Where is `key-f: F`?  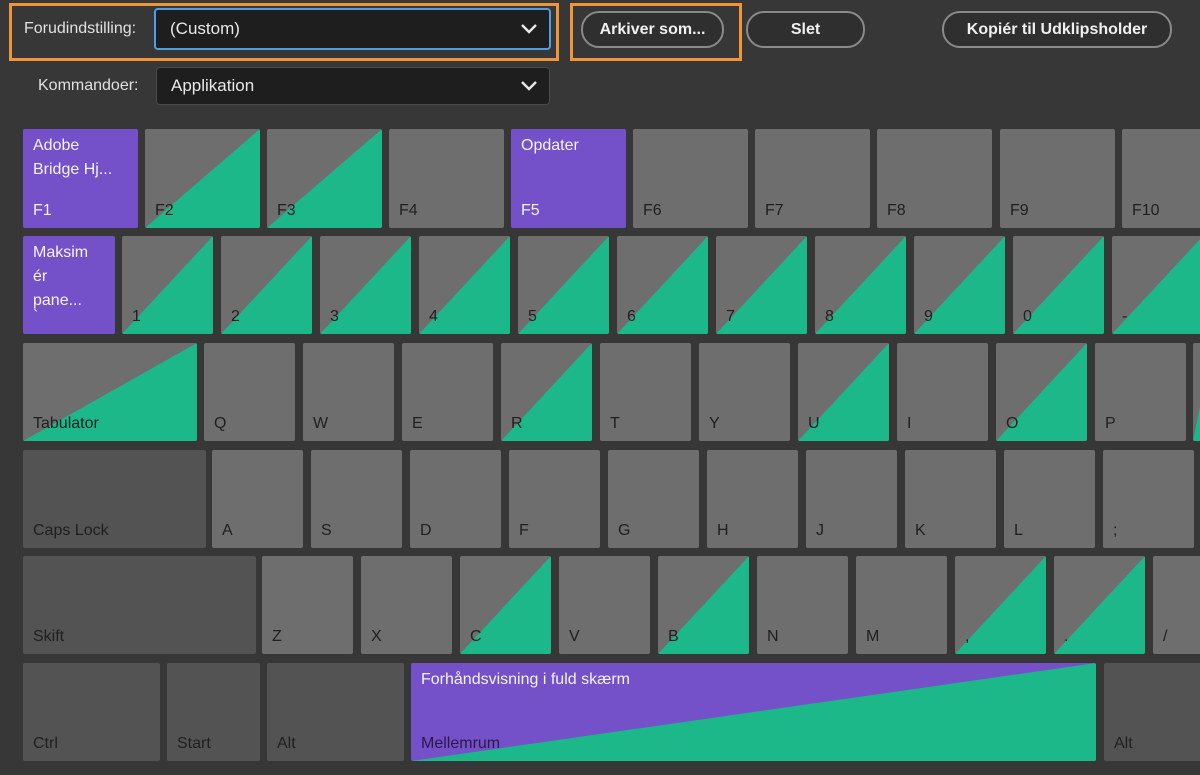
key-f: F is located at coordinates (554, 499).